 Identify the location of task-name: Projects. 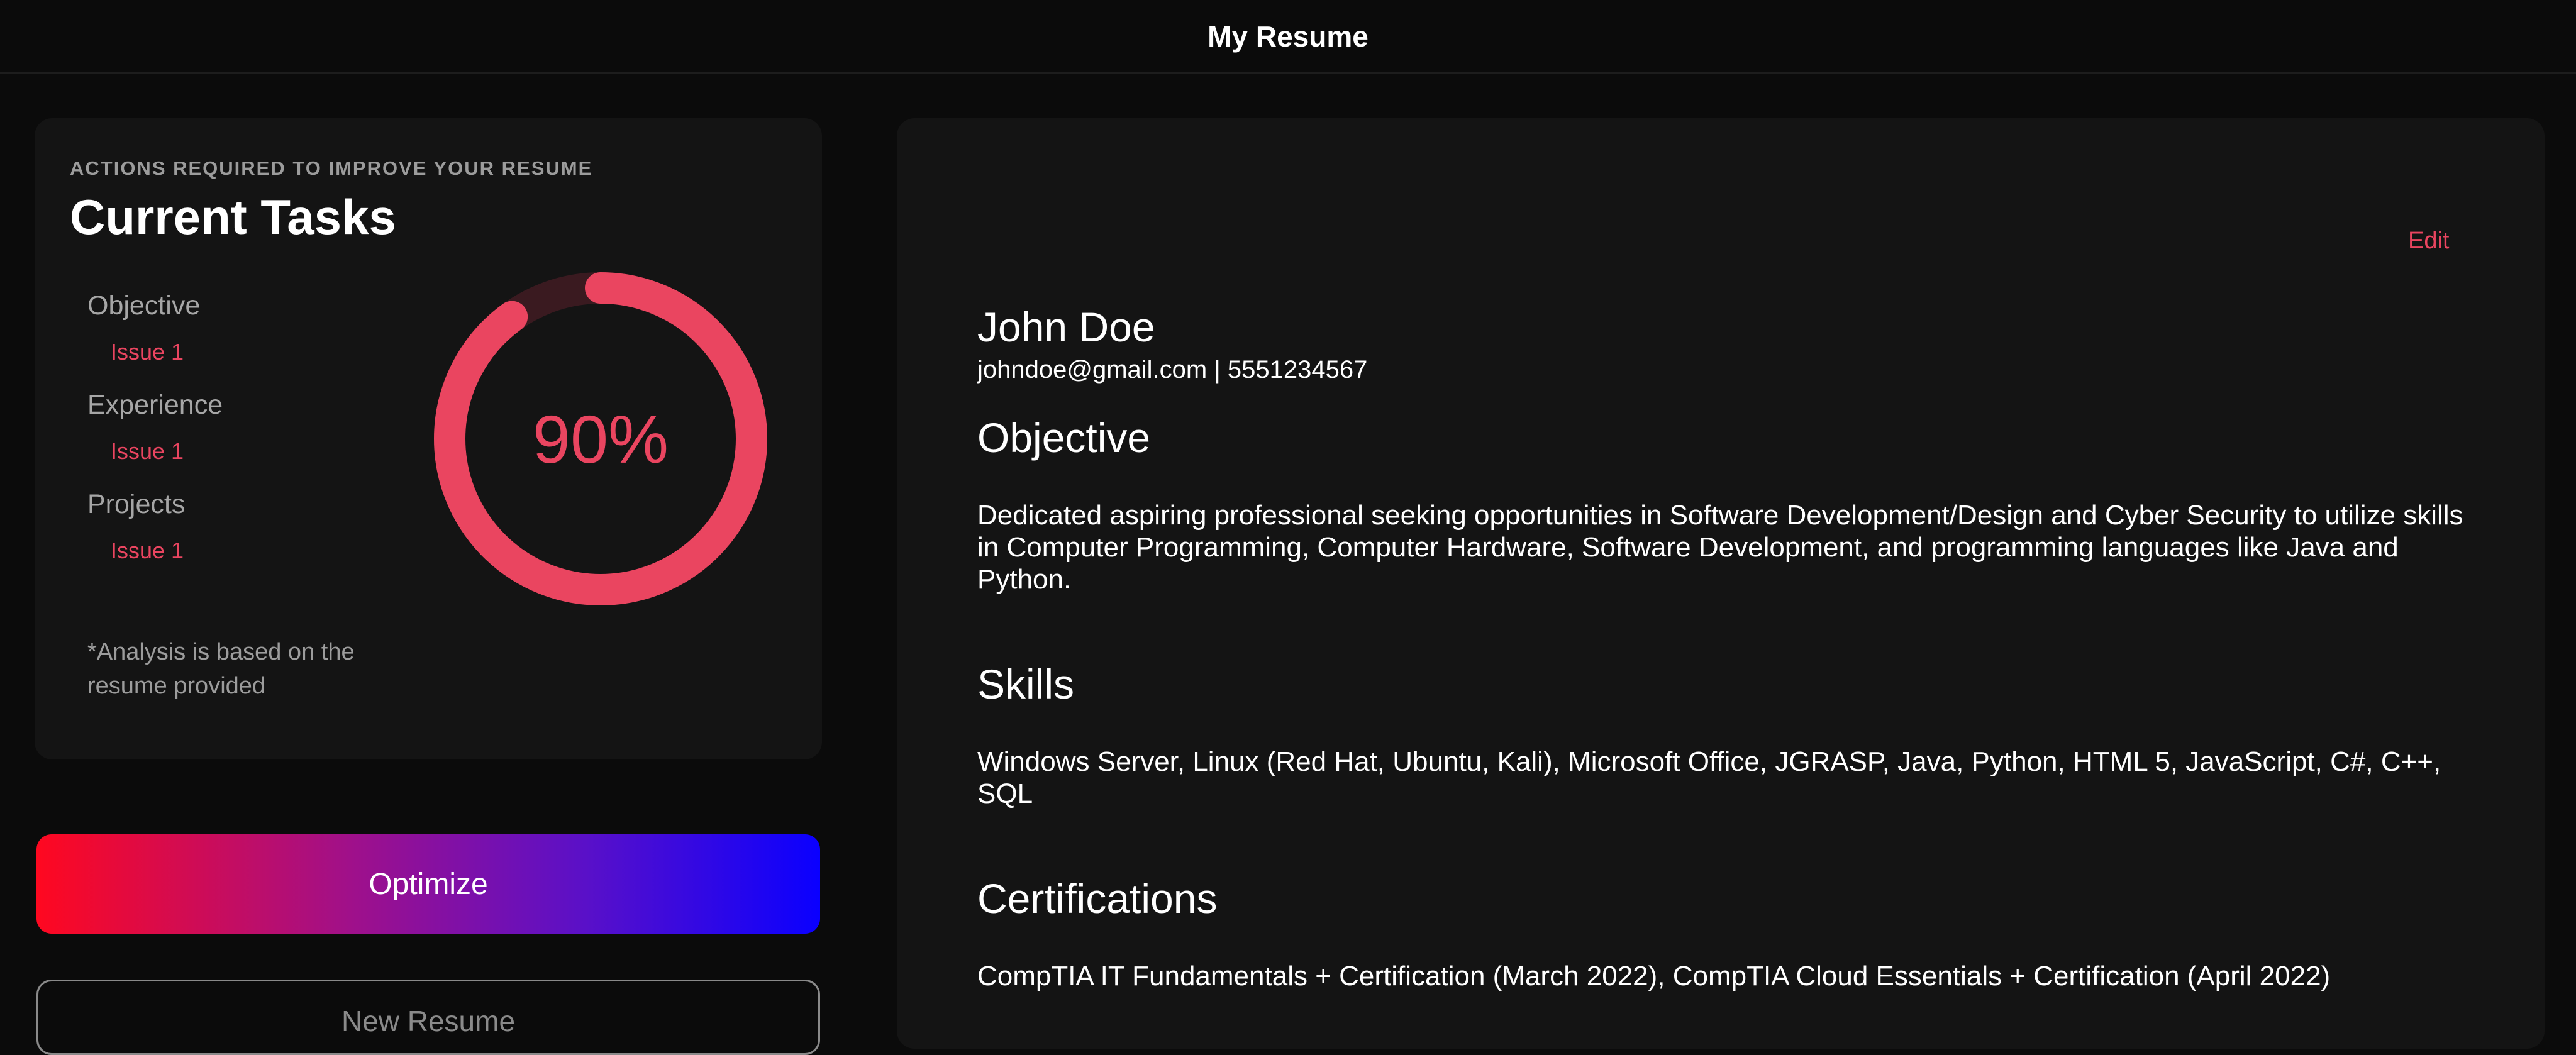
(136, 504).